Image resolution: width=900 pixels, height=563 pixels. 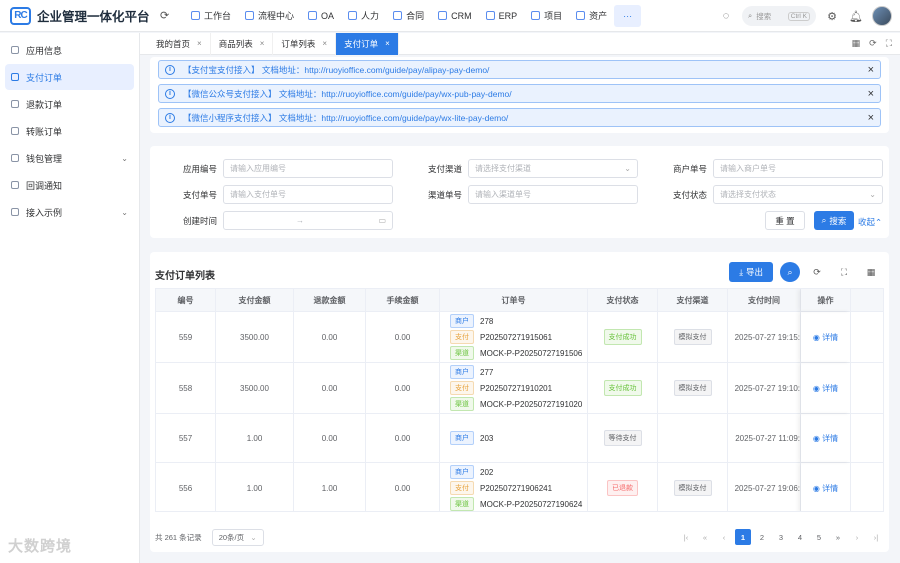 What do you see at coordinates (502, 16) in the screenshot?
I see `topmenu-item: ERP` at bounding box center [502, 16].